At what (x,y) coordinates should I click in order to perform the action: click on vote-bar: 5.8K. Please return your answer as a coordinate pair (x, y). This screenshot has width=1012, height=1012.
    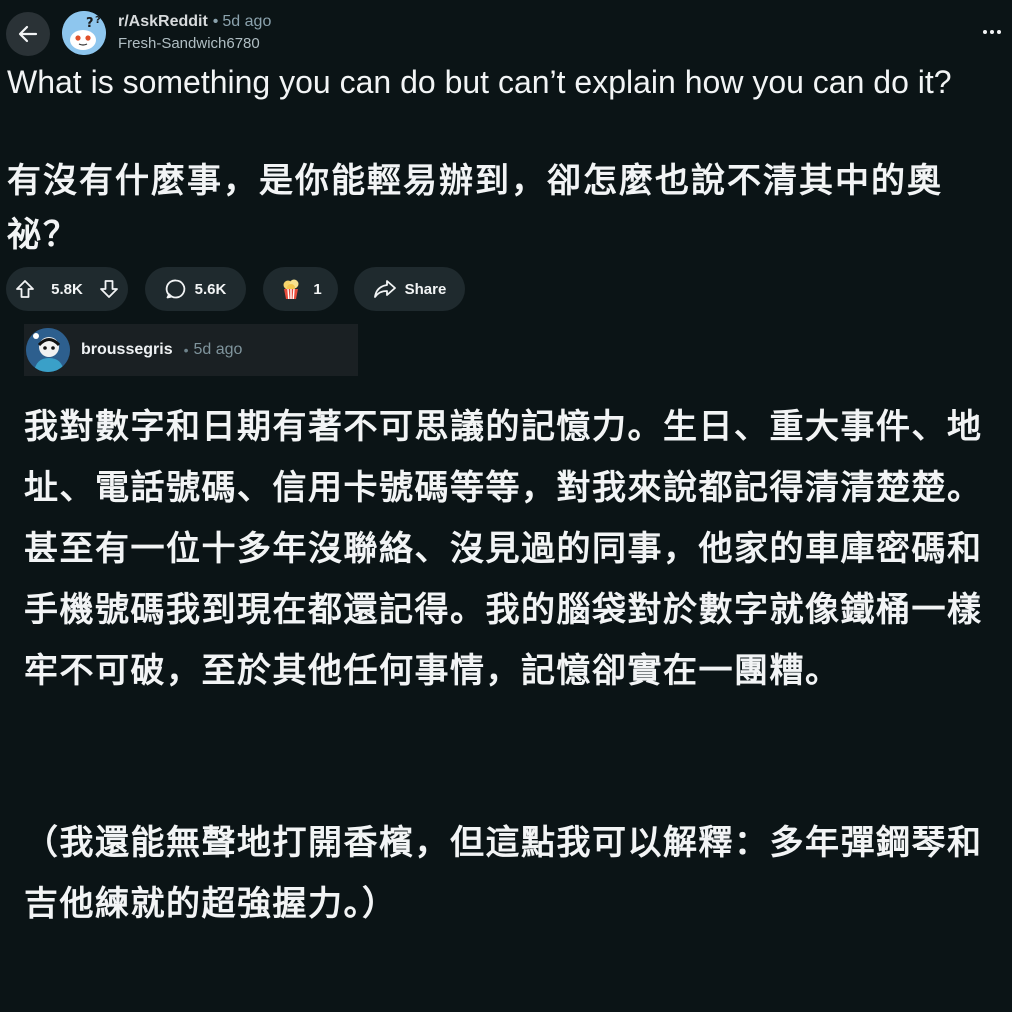
    Looking at the image, I should click on (67, 289).